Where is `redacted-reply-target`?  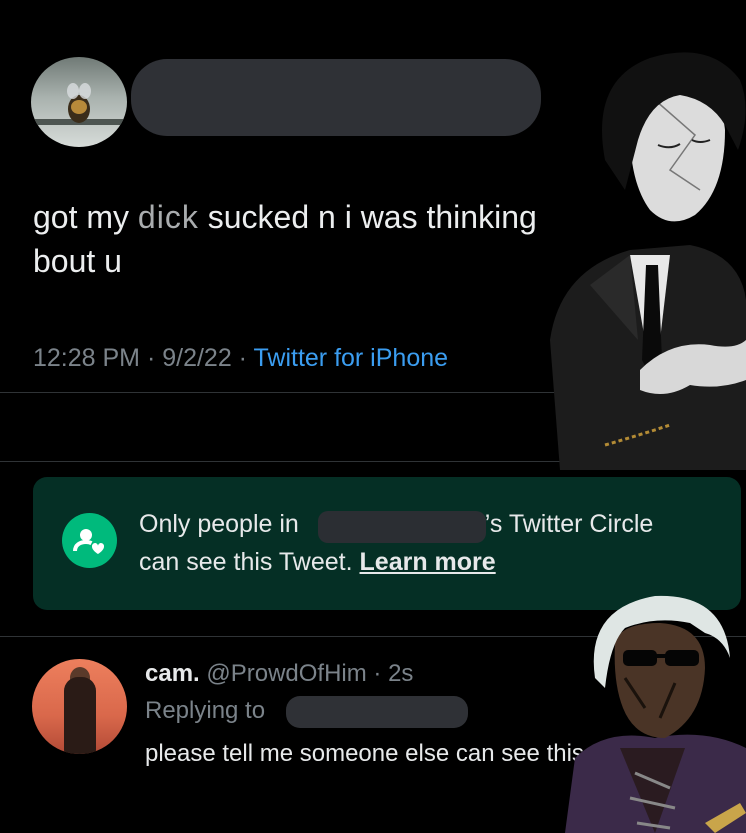
redacted-reply-target is located at coordinates (377, 712).